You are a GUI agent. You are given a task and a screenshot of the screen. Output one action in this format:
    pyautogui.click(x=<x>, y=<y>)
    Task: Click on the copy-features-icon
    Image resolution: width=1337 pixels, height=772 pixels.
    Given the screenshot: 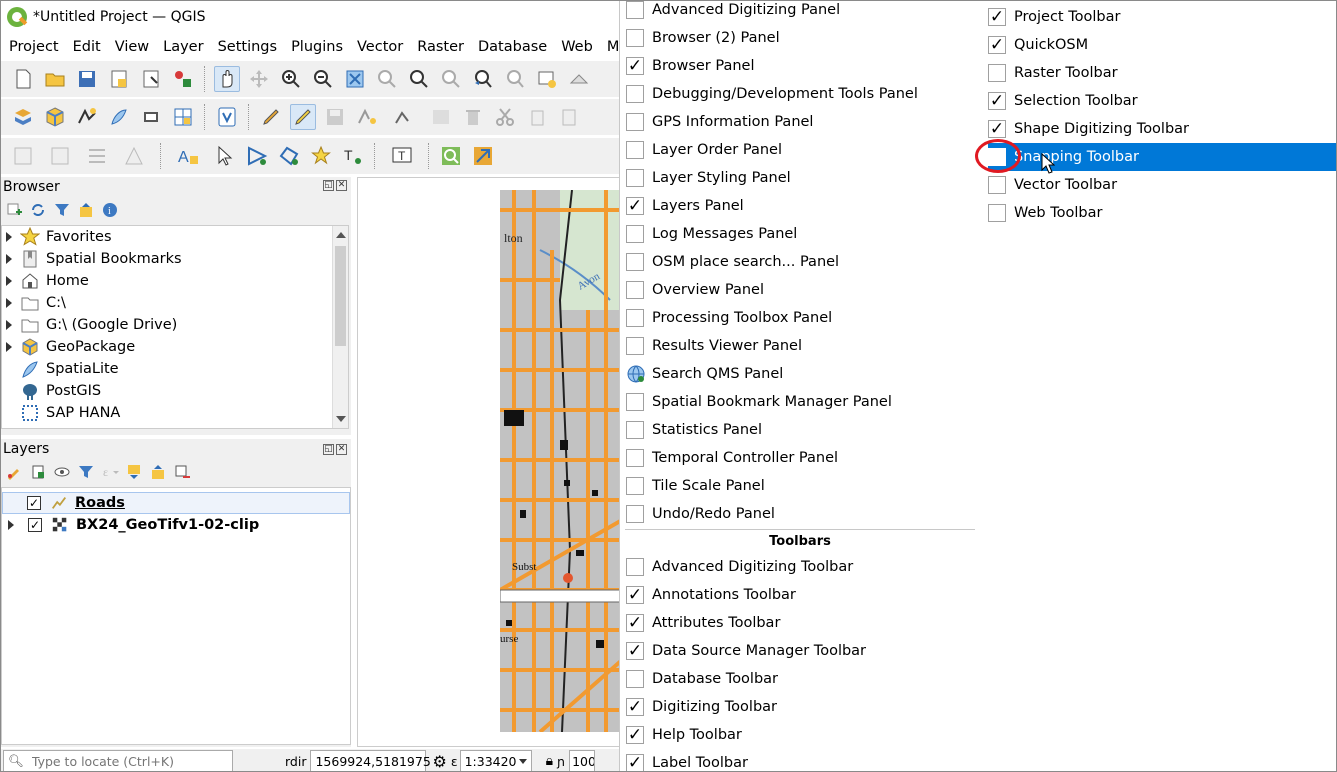 What is the action you would take?
    pyautogui.click(x=537, y=117)
    